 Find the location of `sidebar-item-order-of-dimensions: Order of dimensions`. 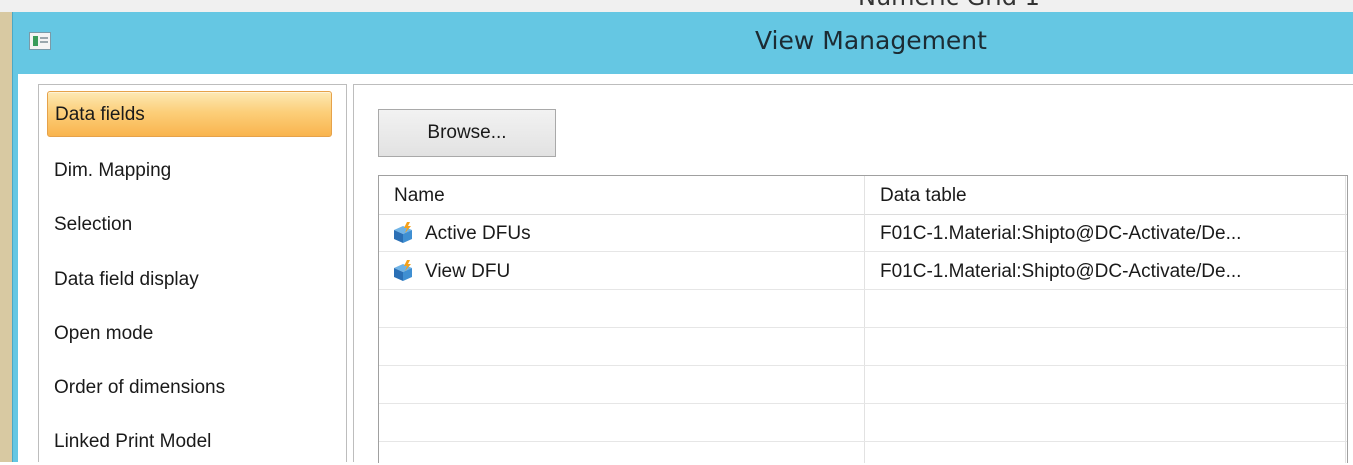

sidebar-item-order-of-dimensions: Order of dimensions is located at coordinates (189, 388).